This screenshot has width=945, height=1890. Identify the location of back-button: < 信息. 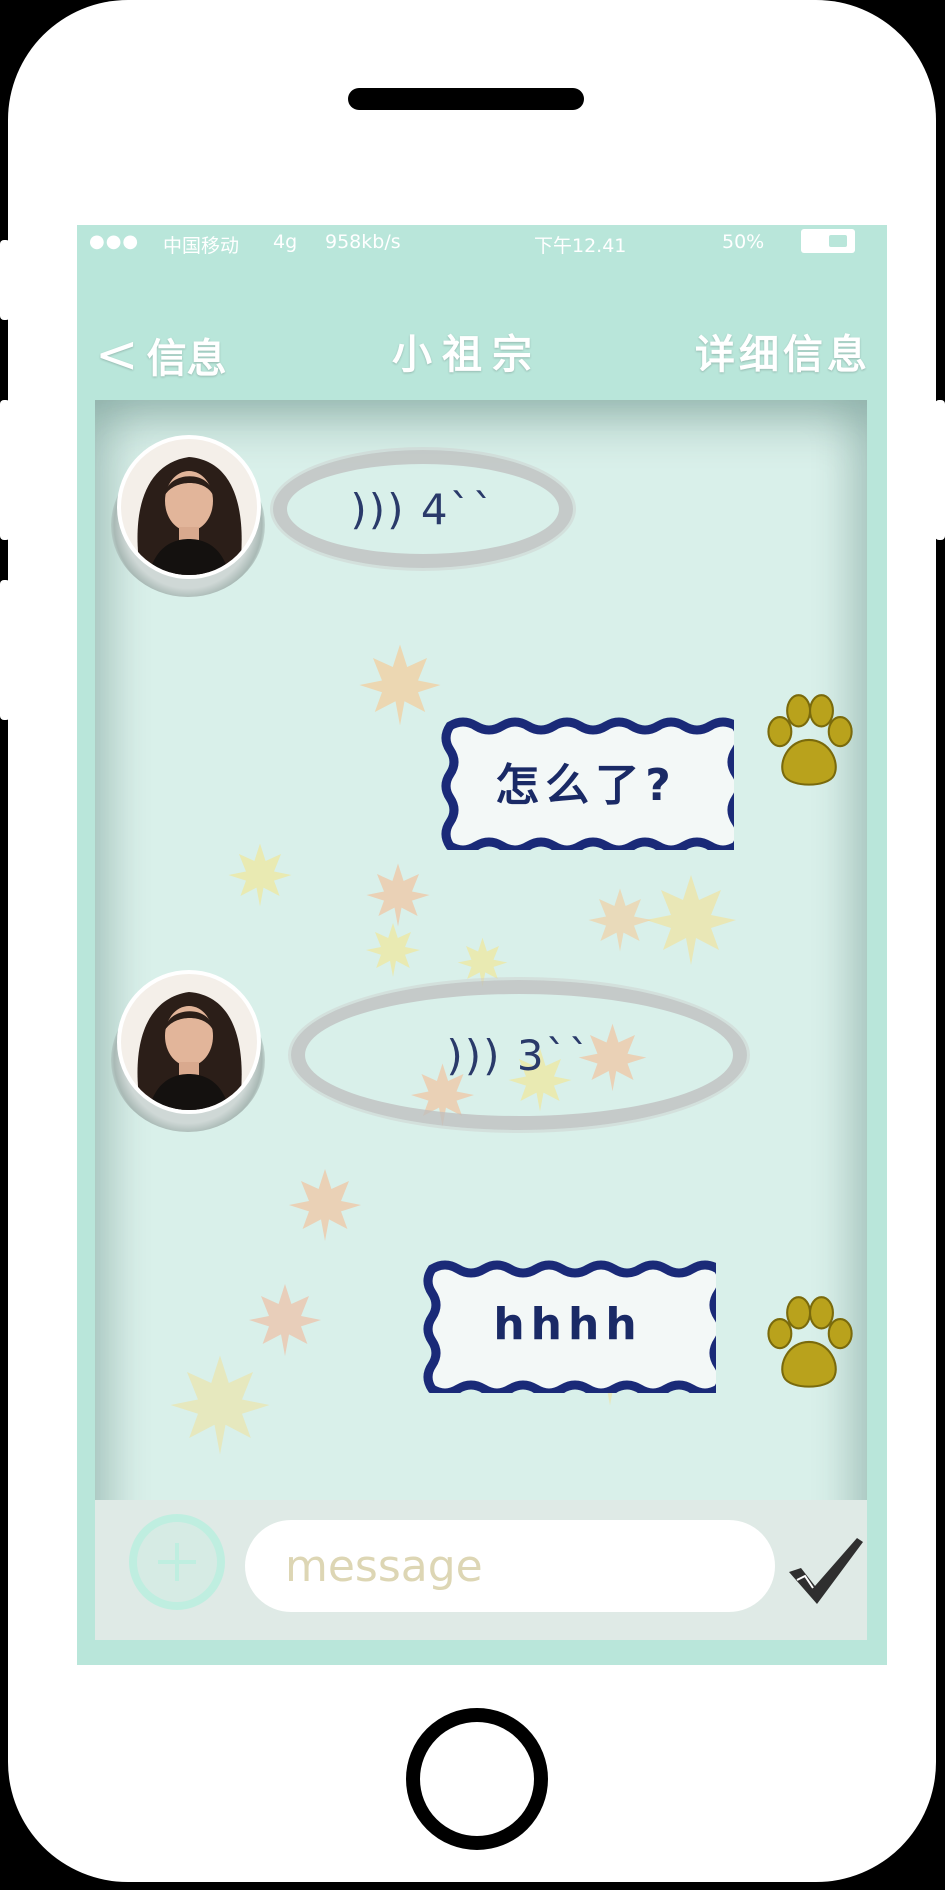
(161, 355).